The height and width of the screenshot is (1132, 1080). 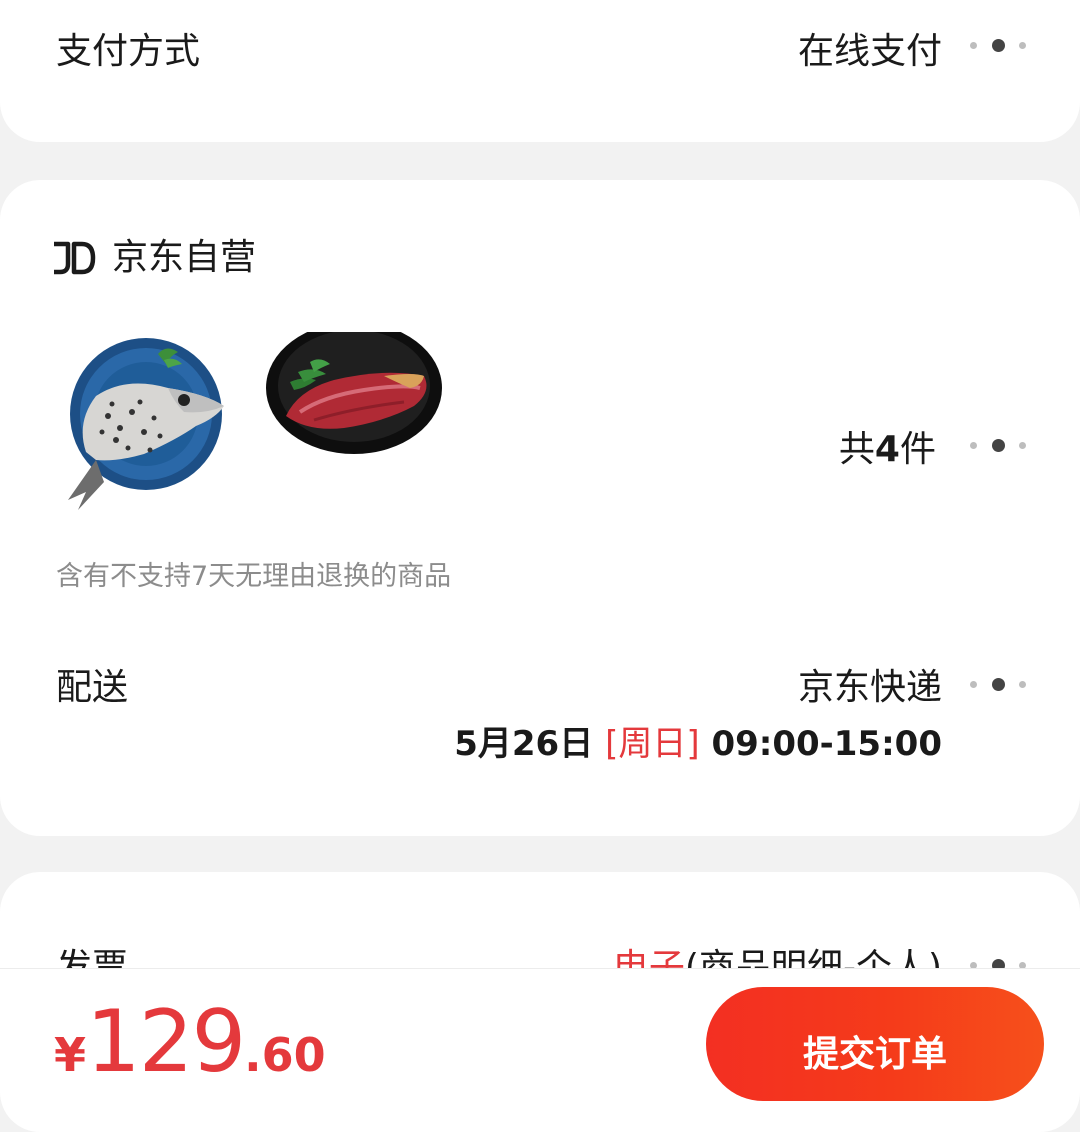 I want to click on price-currency: ¥, so click(x=70, y=1055).